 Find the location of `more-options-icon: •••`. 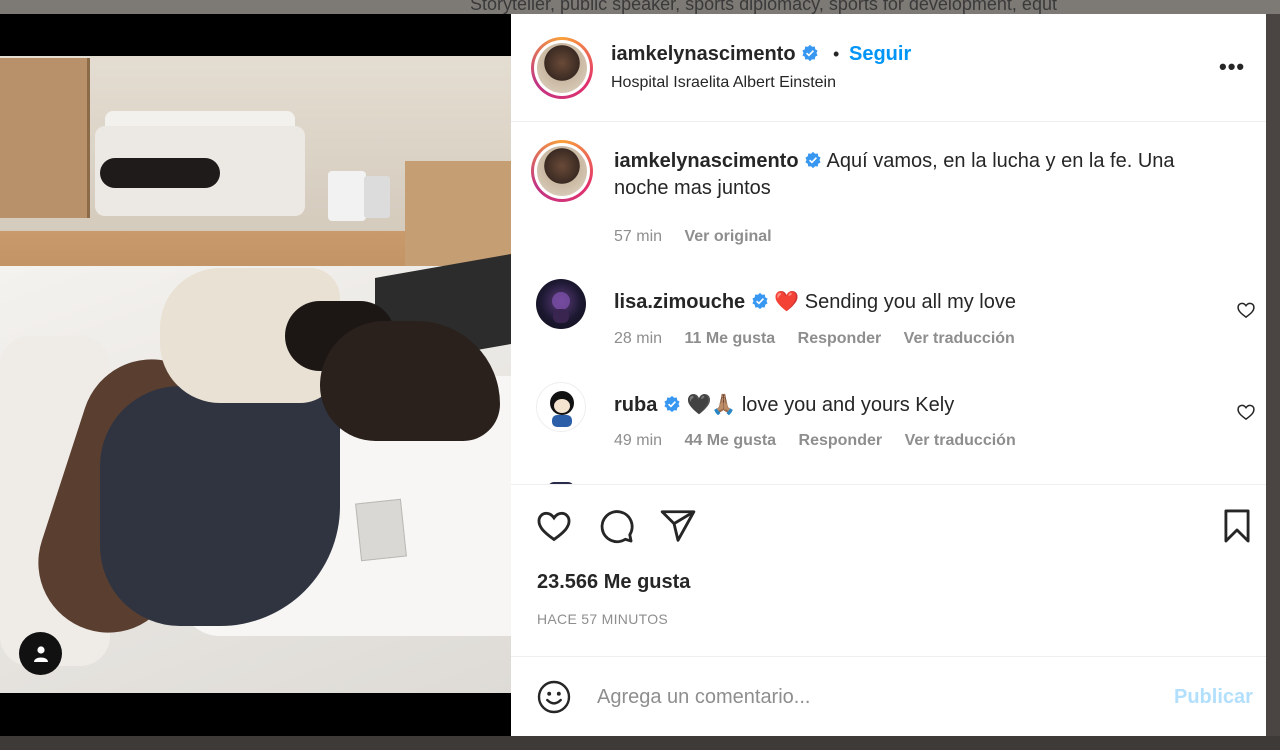

more-options-icon: ••• is located at coordinates (1232, 67).